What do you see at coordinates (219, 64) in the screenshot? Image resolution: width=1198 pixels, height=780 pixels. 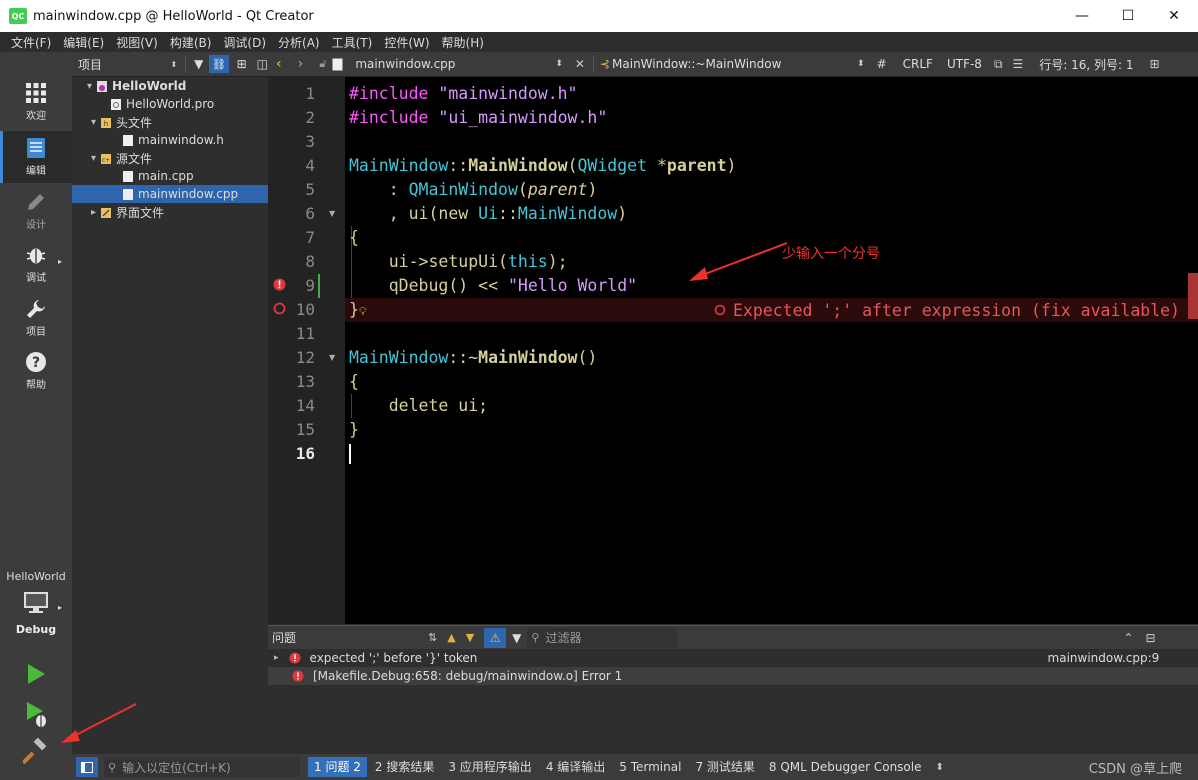 I see `link-editor-icon: ⛓` at bounding box center [219, 64].